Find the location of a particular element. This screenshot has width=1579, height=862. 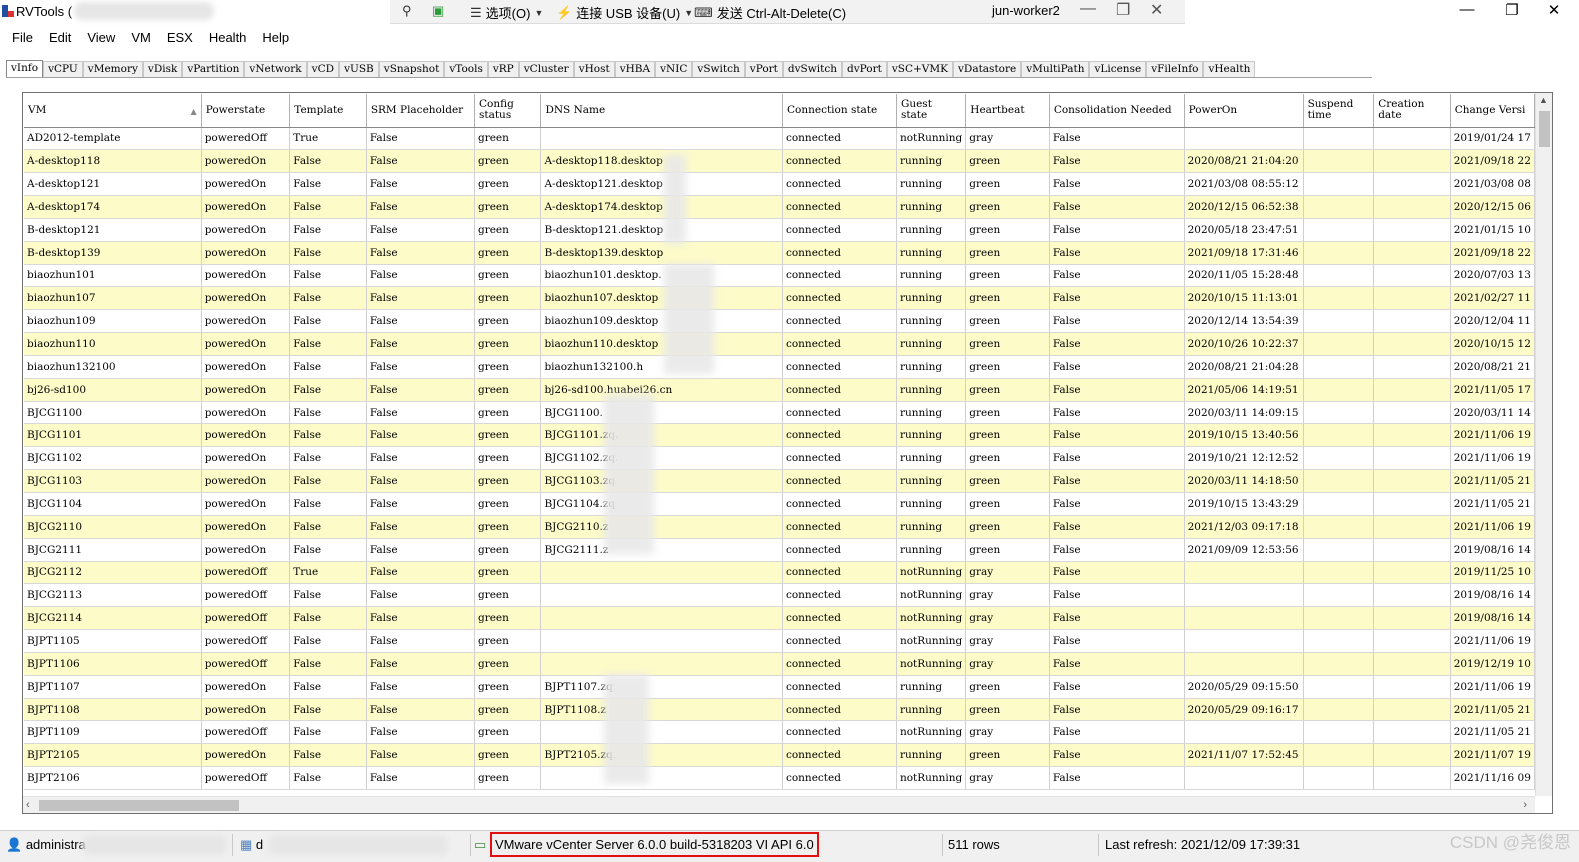

column-header: DNS Name is located at coordinates (661, 111).